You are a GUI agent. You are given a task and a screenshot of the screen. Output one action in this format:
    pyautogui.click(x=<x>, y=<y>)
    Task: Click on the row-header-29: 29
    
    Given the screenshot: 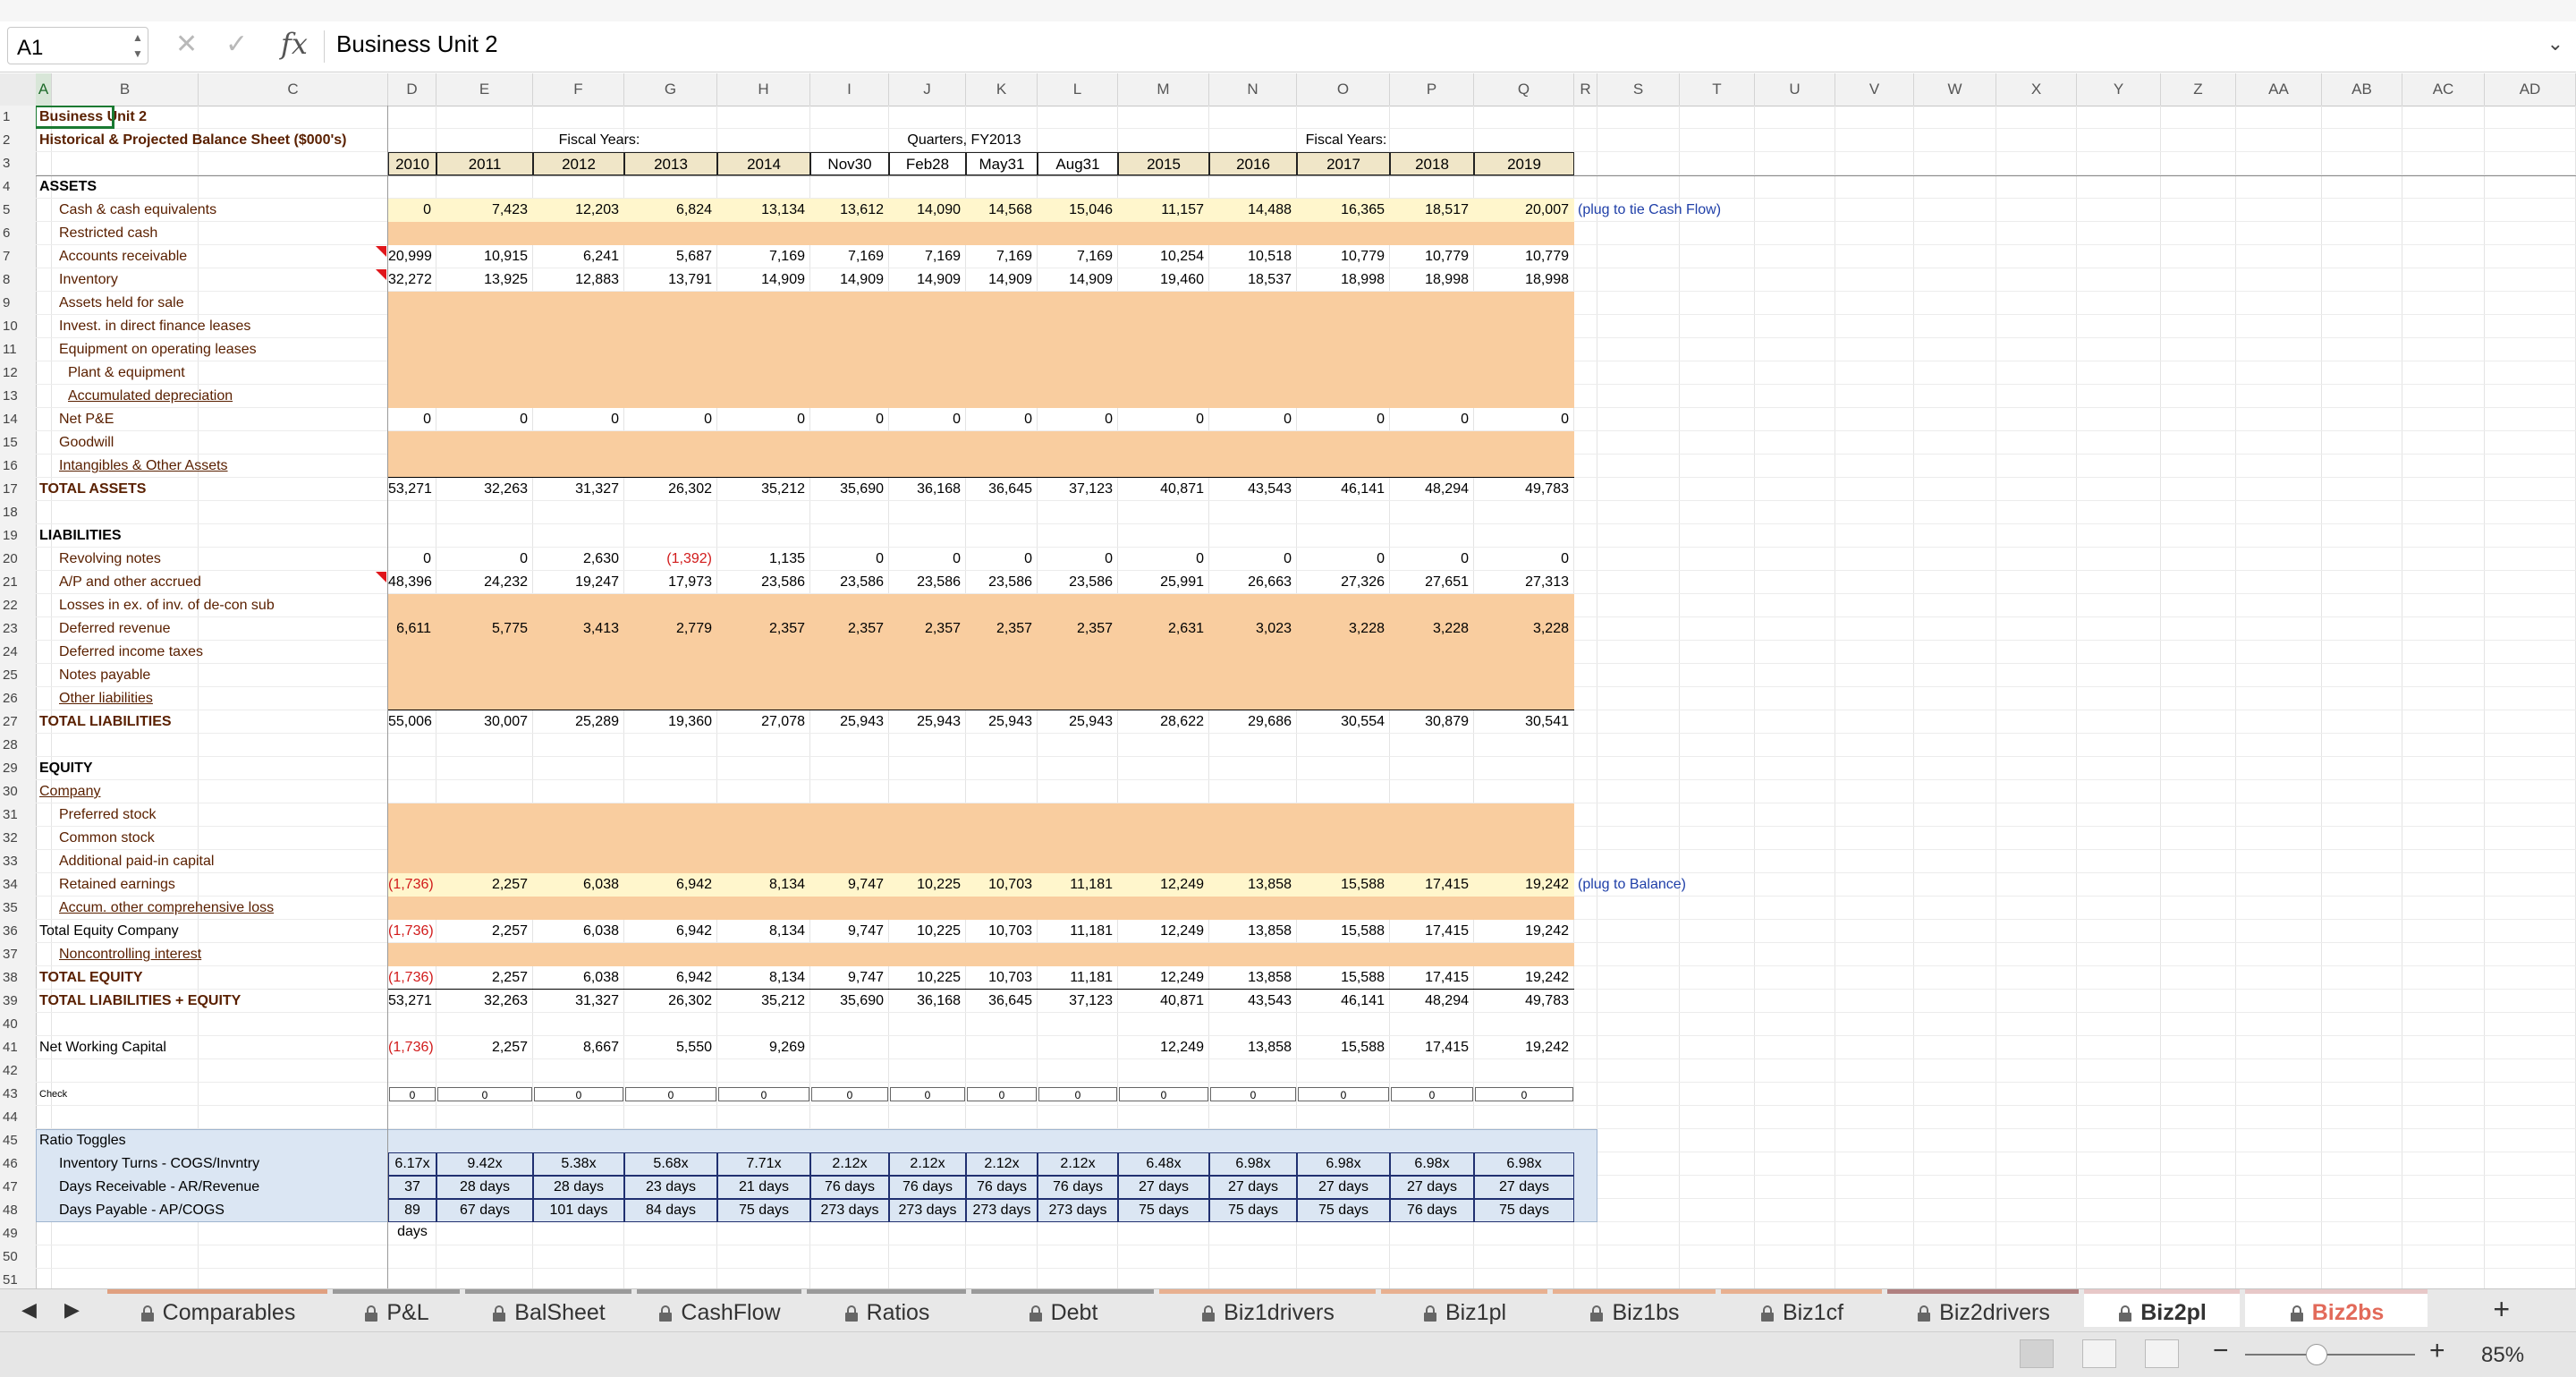 What is the action you would take?
    pyautogui.click(x=18, y=768)
    